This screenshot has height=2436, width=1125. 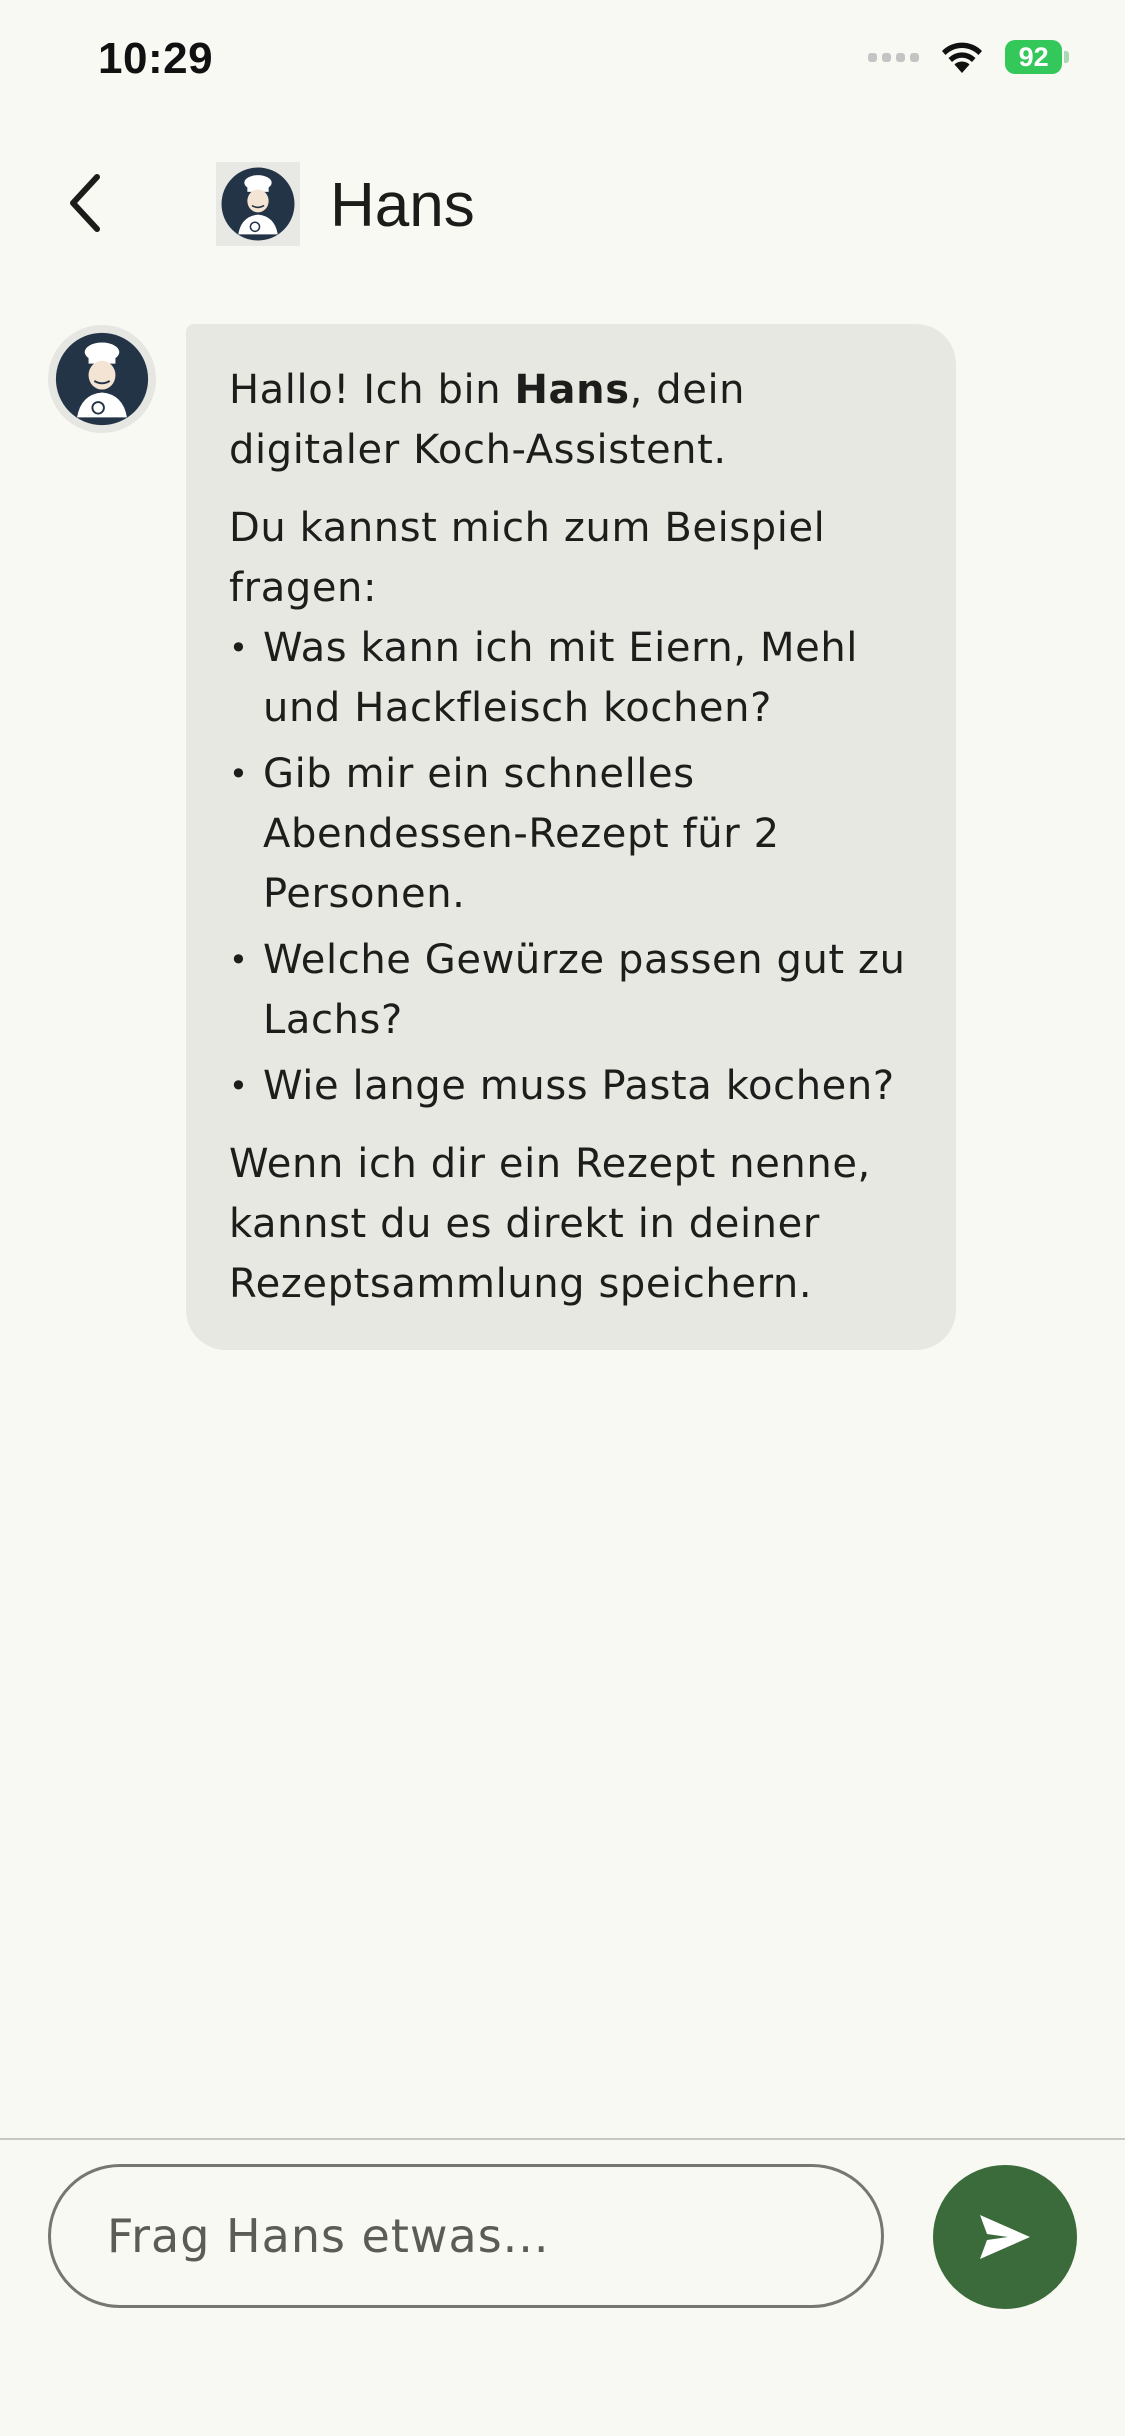 I want to click on cellular-signal-icon, so click(x=893, y=57).